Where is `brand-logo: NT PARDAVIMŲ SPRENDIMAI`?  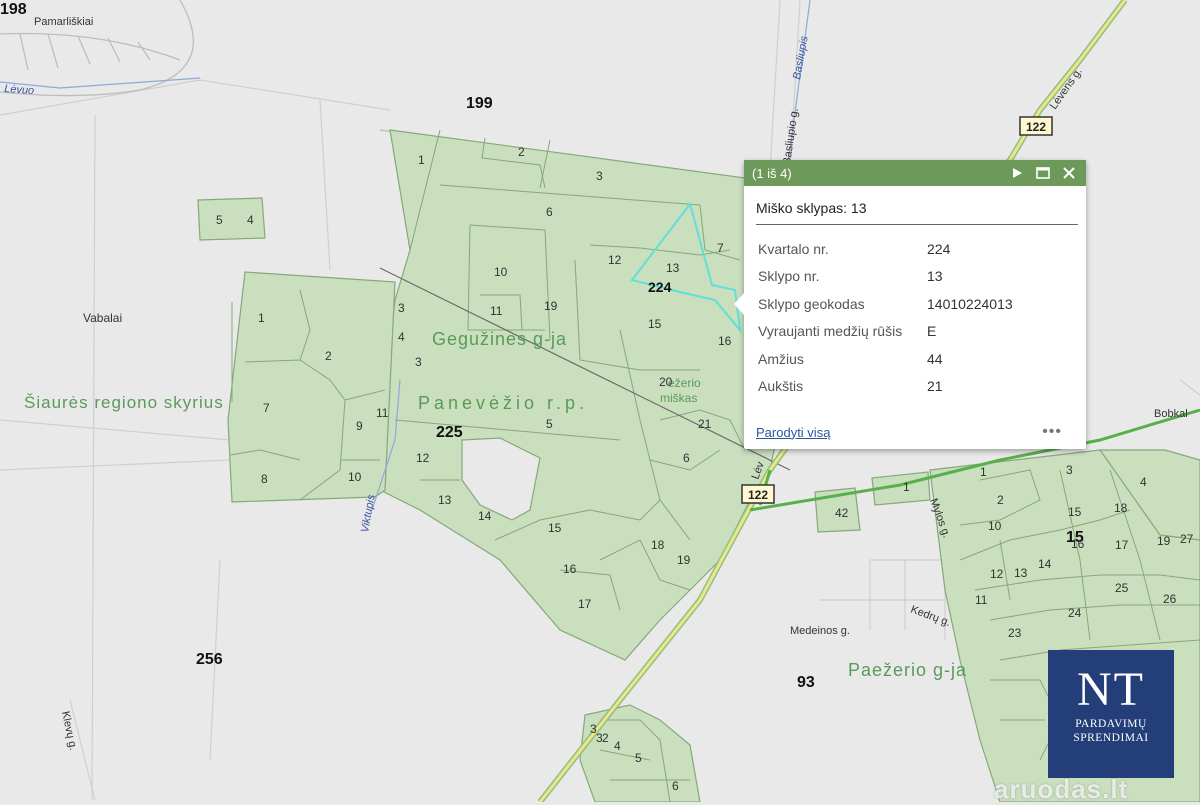
brand-logo: NT PARDAVIMŲ SPRENDIMAI is located at coordinates (1111, 714).